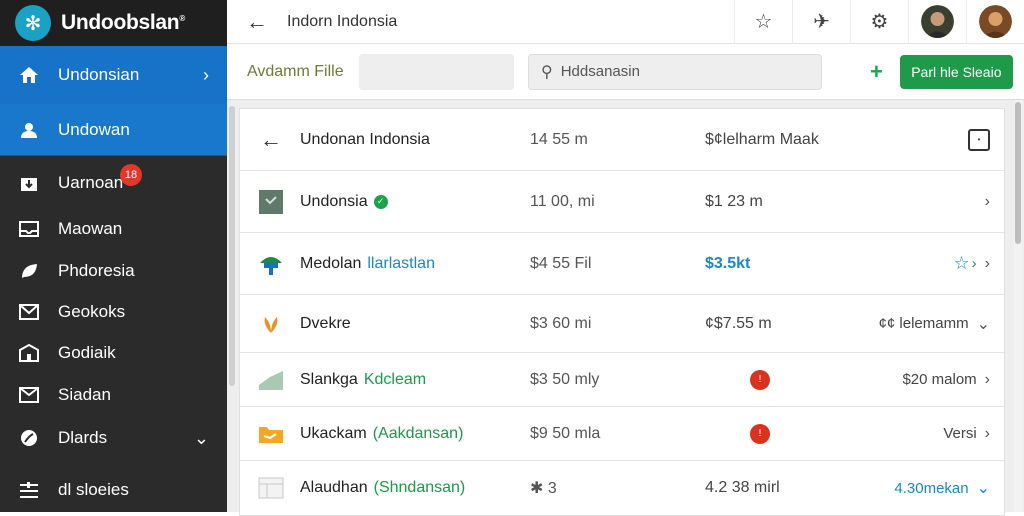  What do you see at coordinates (436, 71) in the screenshot?
I see `filter-box` at bounding box center [436, 71].